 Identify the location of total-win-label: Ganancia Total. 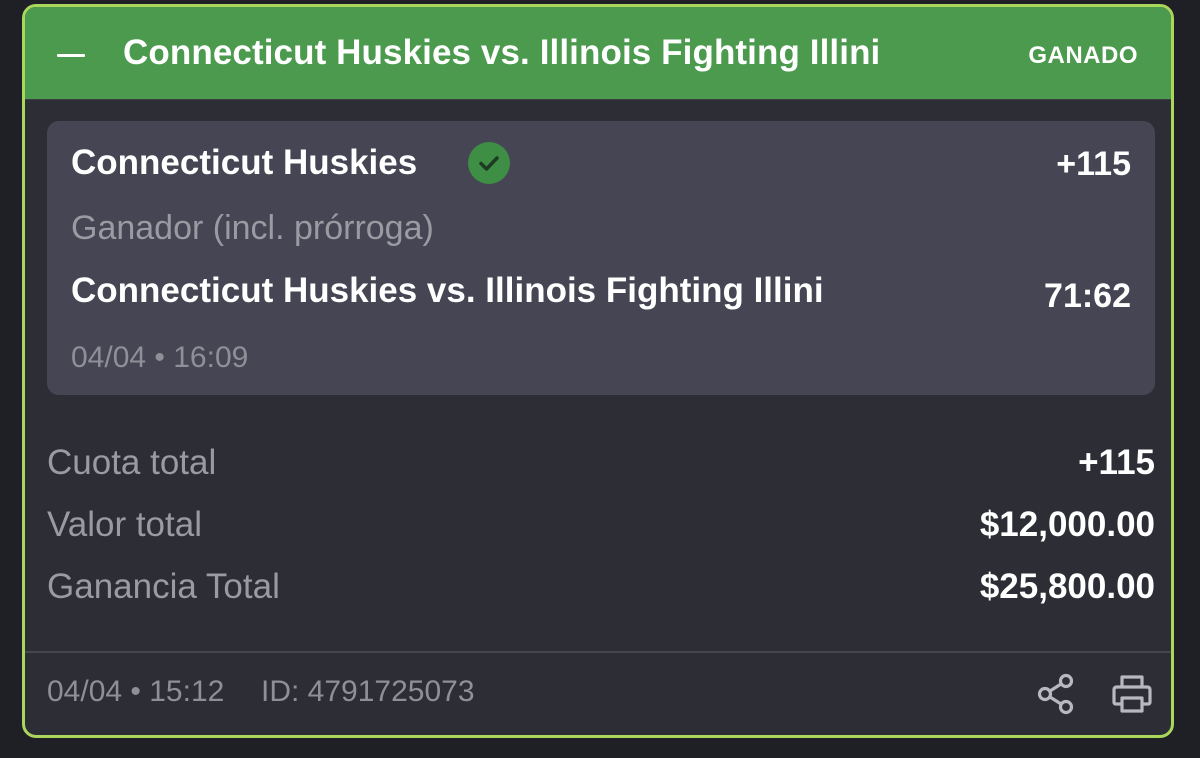
(163, 586).